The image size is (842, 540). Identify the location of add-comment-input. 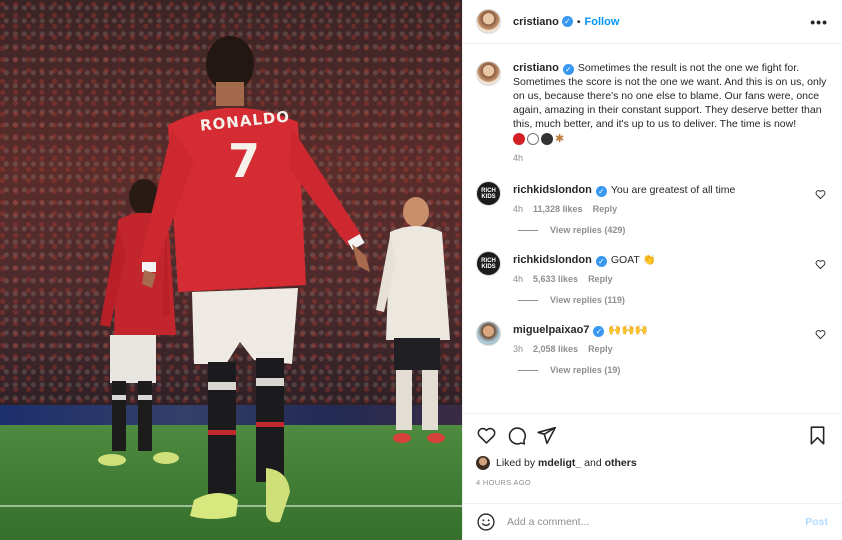
(656, 522).